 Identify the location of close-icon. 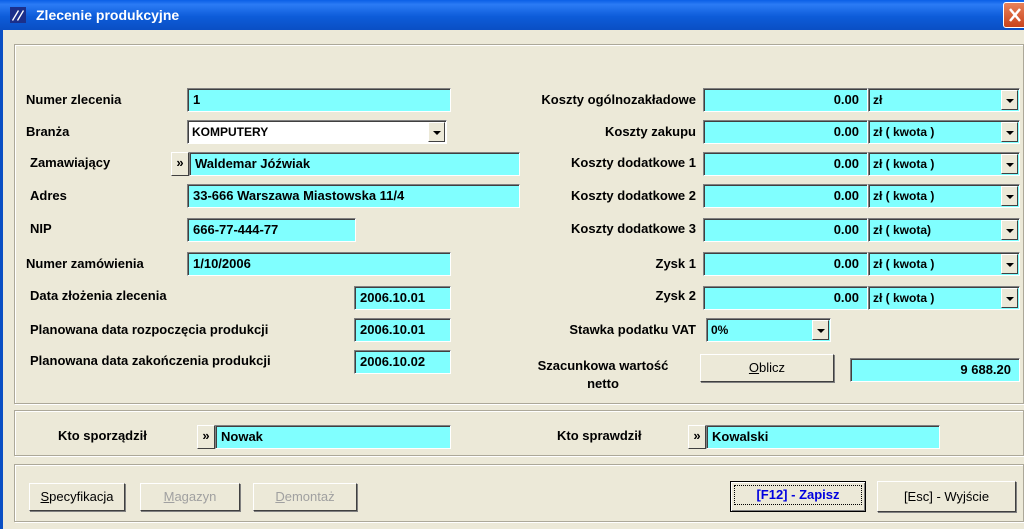
(1015, 15).